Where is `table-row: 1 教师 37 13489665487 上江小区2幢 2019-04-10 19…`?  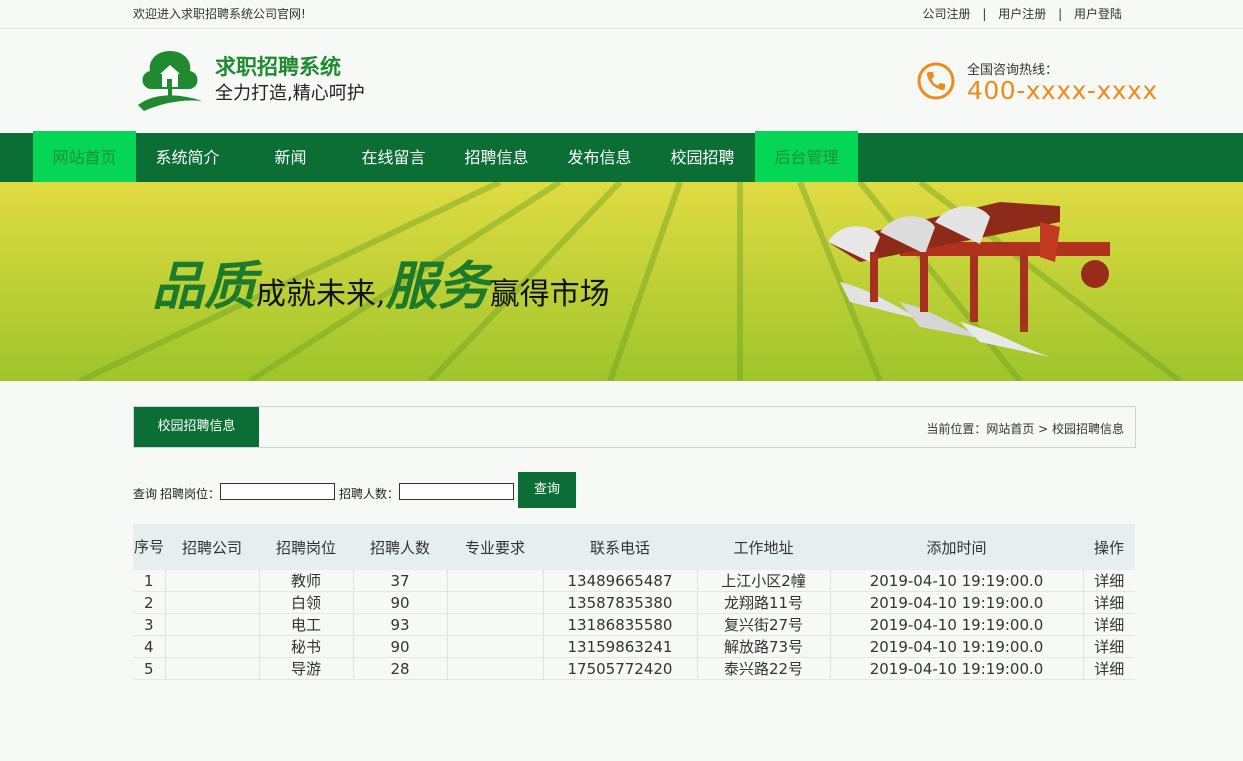 table-row: 1 教师 37 13489665487 上江小区2幢 2019-04-10 19… is located at coordinates (634, 581).